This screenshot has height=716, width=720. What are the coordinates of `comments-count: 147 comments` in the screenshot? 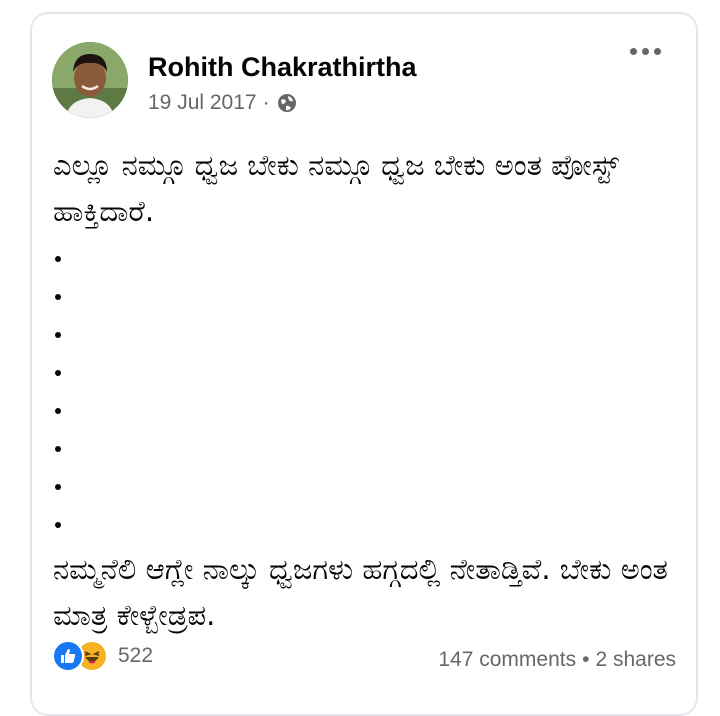 It's located at (507, 660).